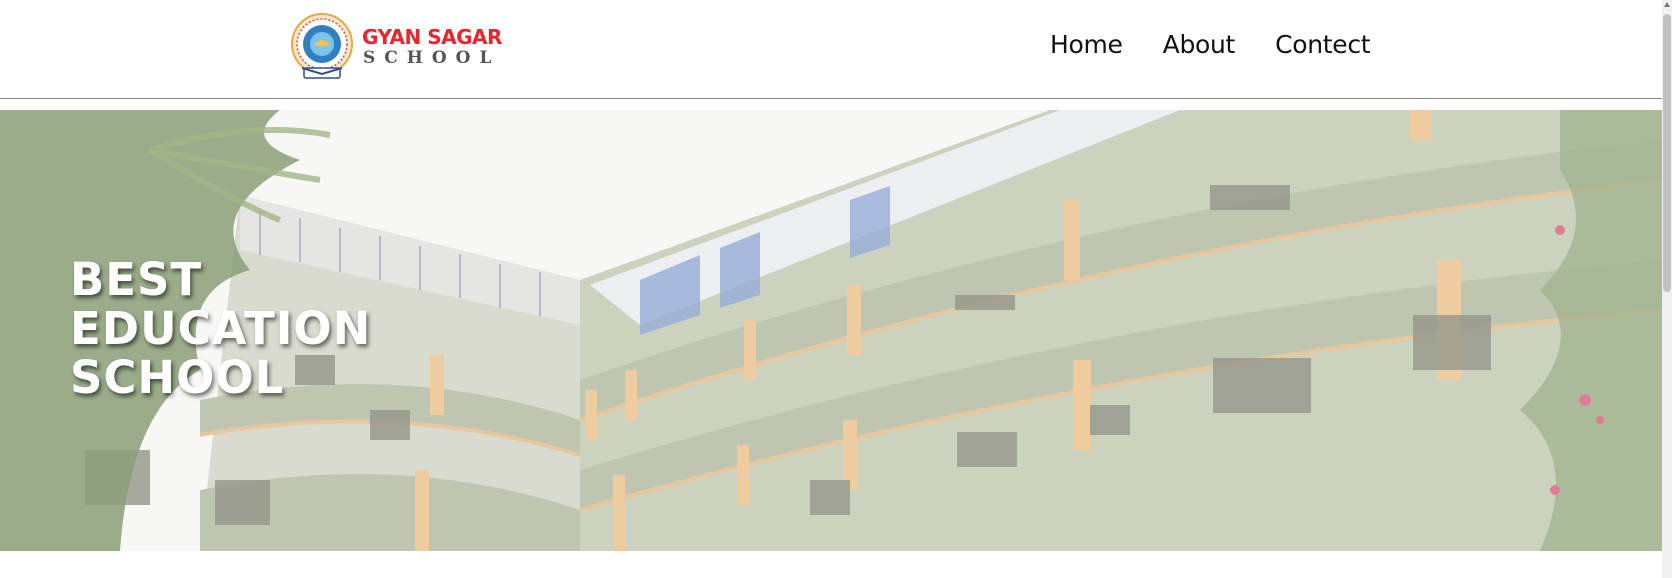  I want to click on brand-name-line1: GYAN SAGAR, so click(432, 37).